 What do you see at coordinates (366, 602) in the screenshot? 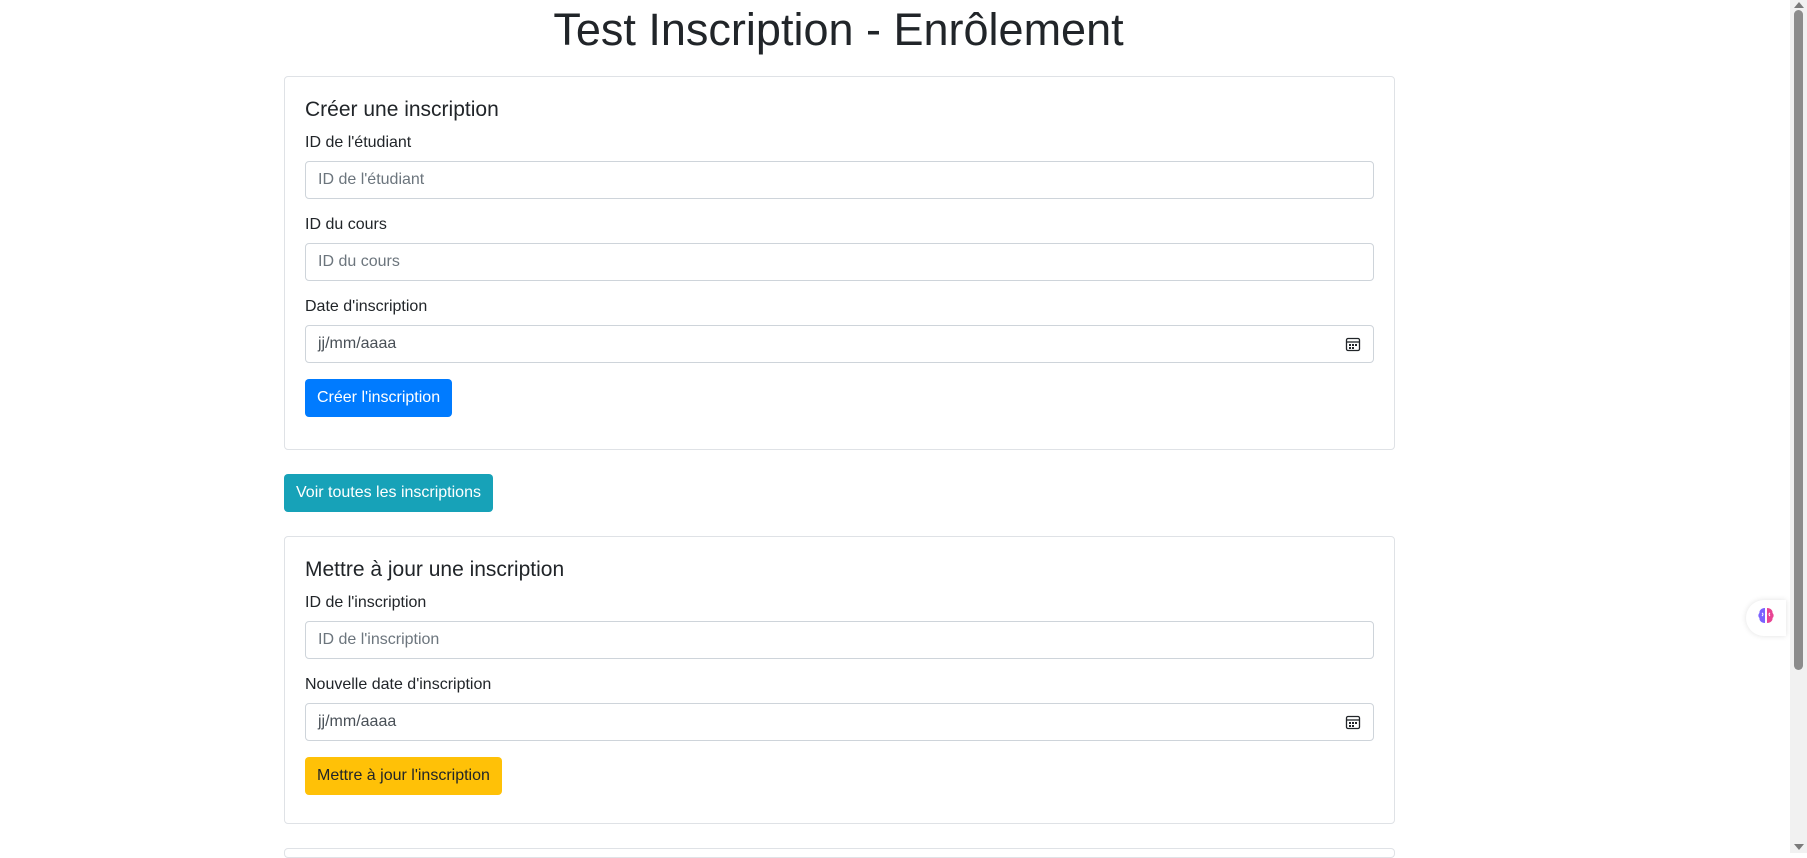
I see `enrollment-id-label: ID de l'inscription` at bounding box center [366, 602].